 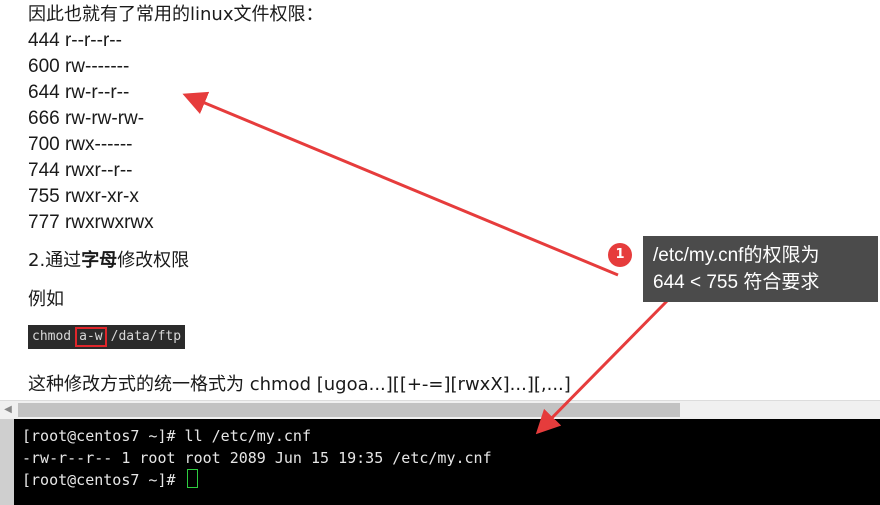 What do you see at coordinates (146, 336) in the screenshot?
I see `code-path: /data/ftp` at bounding box center [146, 336].